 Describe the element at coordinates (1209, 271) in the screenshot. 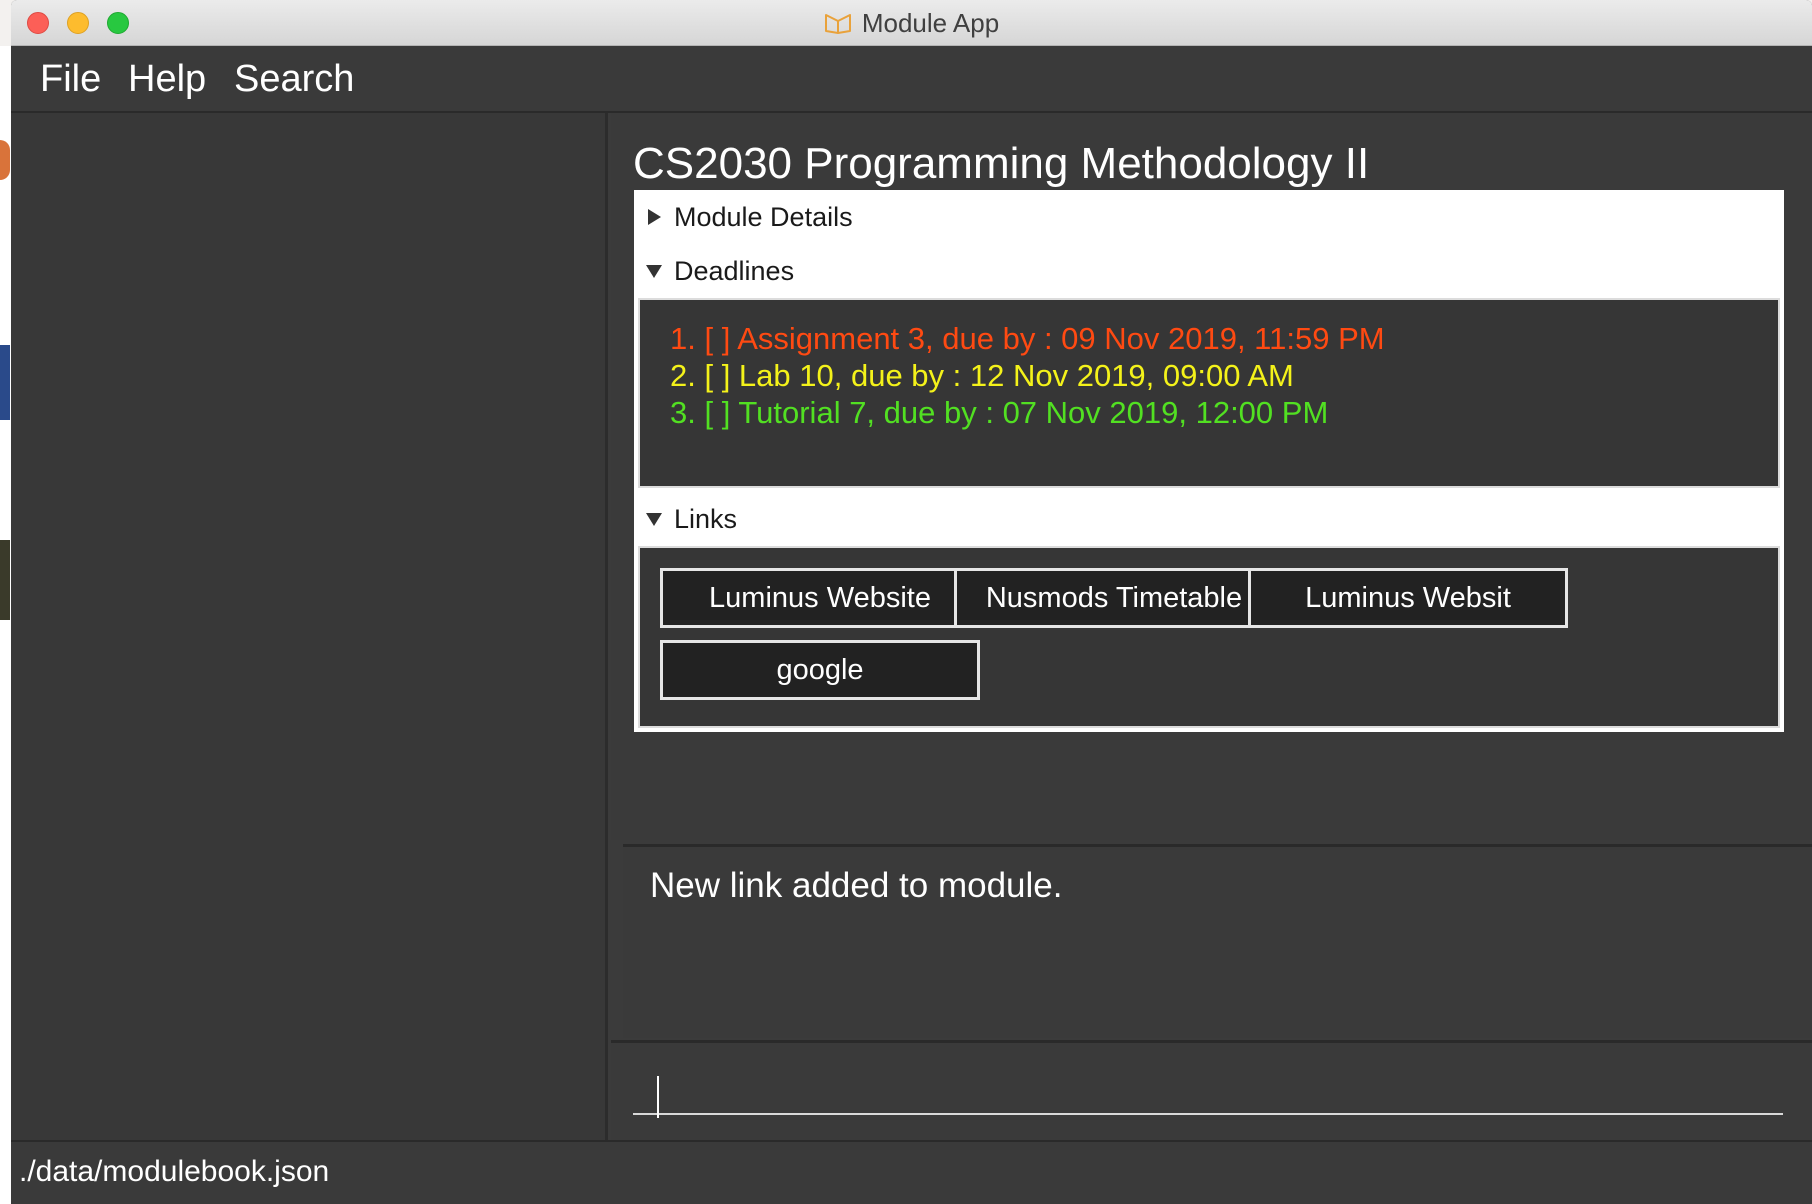

I see `deadlines-header: Deadlines` at that location.